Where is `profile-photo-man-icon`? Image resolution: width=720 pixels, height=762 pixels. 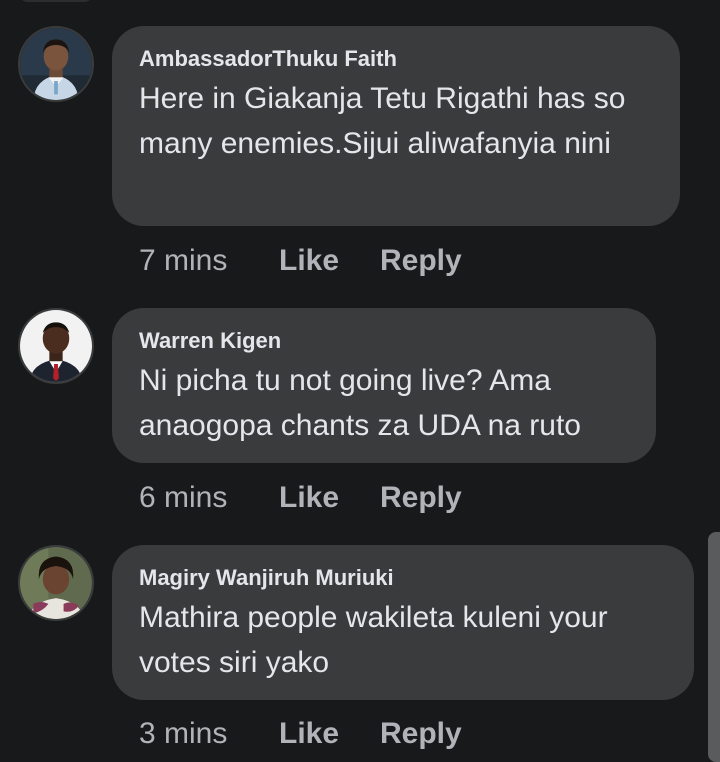 profile-photo-man-icon is located at coordinates (56, 346).